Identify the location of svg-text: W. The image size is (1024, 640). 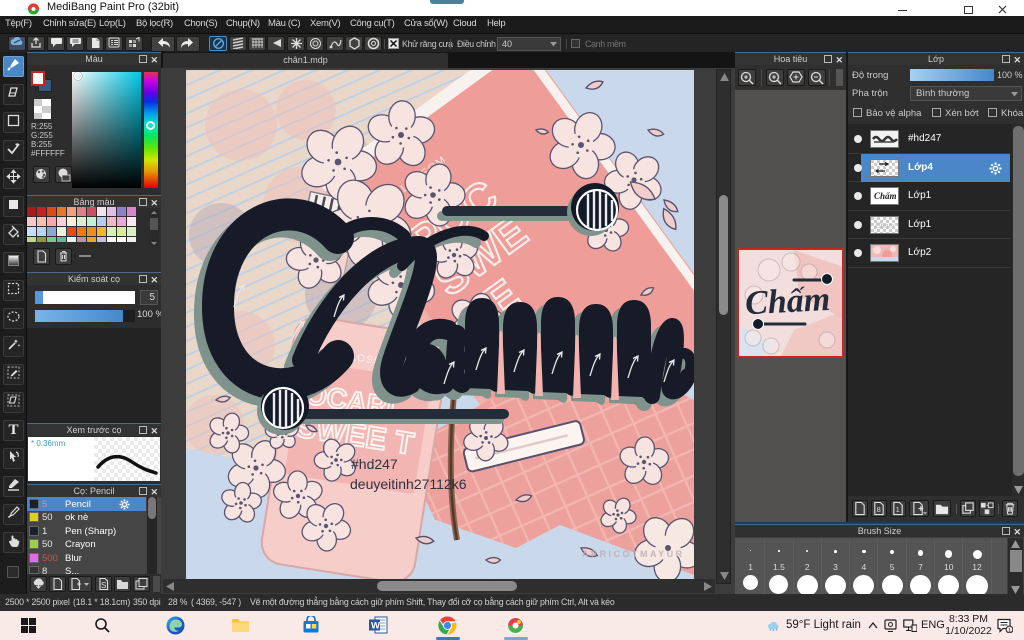
(375, 626).